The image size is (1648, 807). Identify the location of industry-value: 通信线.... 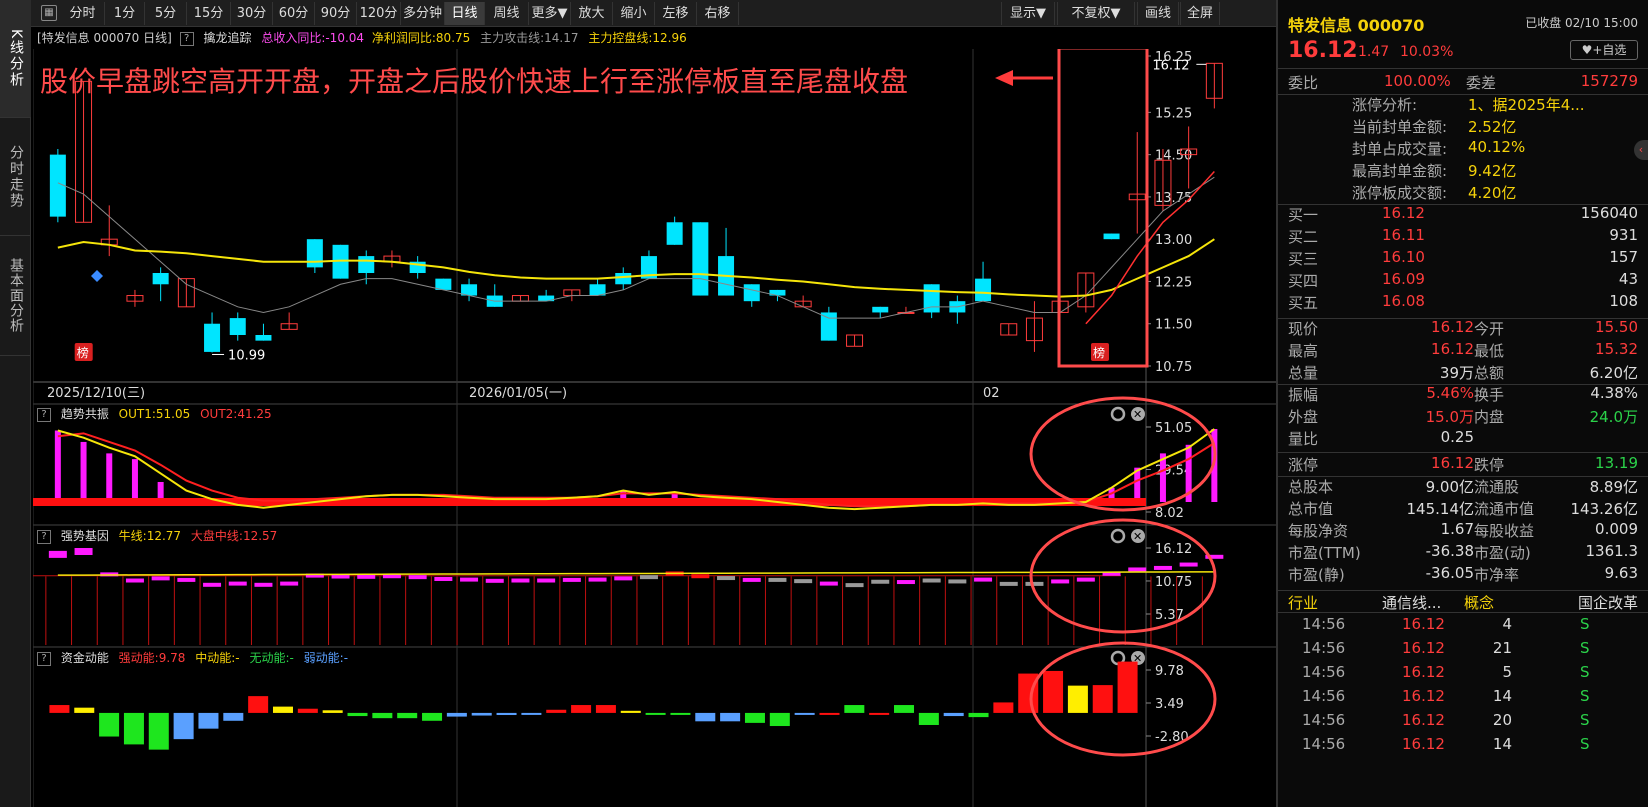
(1411, 602).